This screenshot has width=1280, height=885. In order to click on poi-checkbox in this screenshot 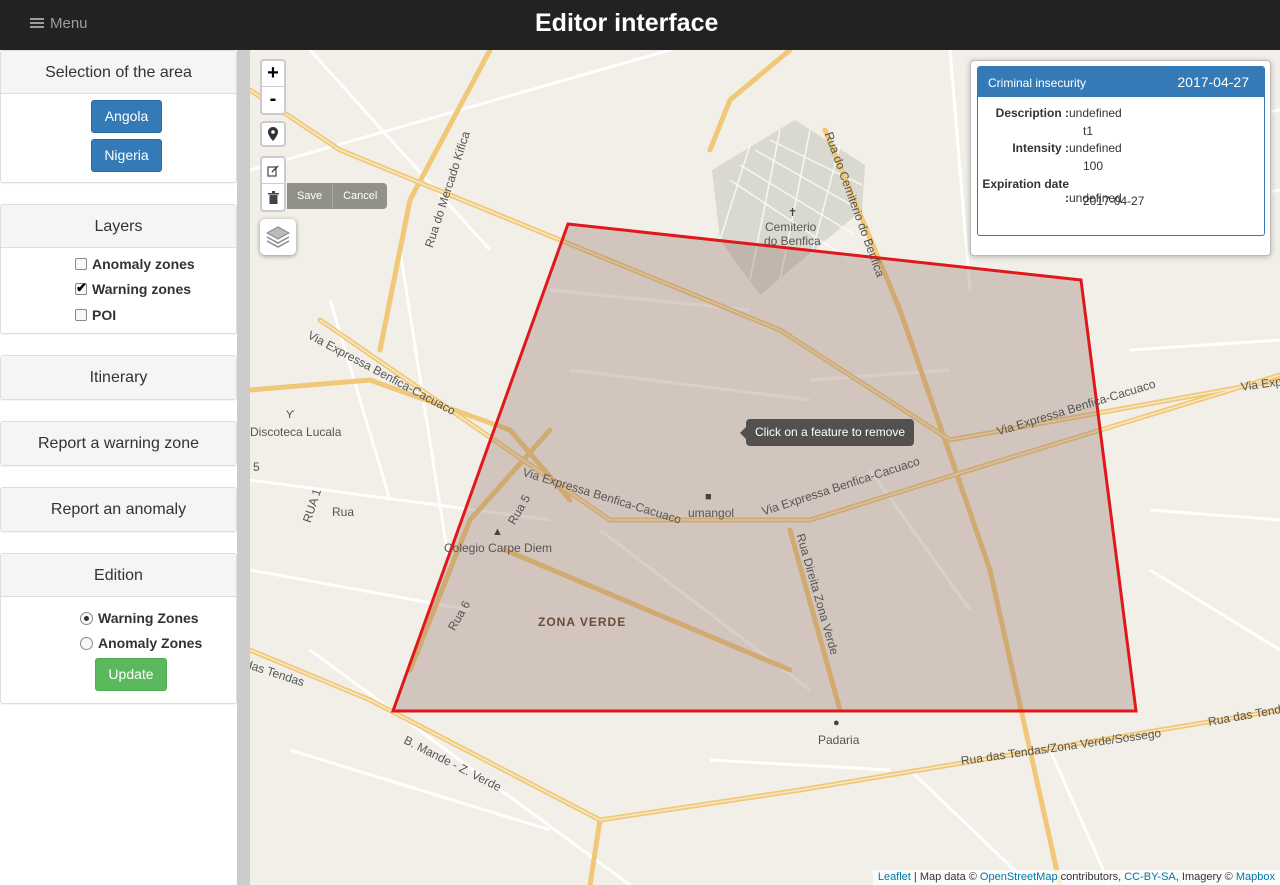, I will do `click(81, 315)`.